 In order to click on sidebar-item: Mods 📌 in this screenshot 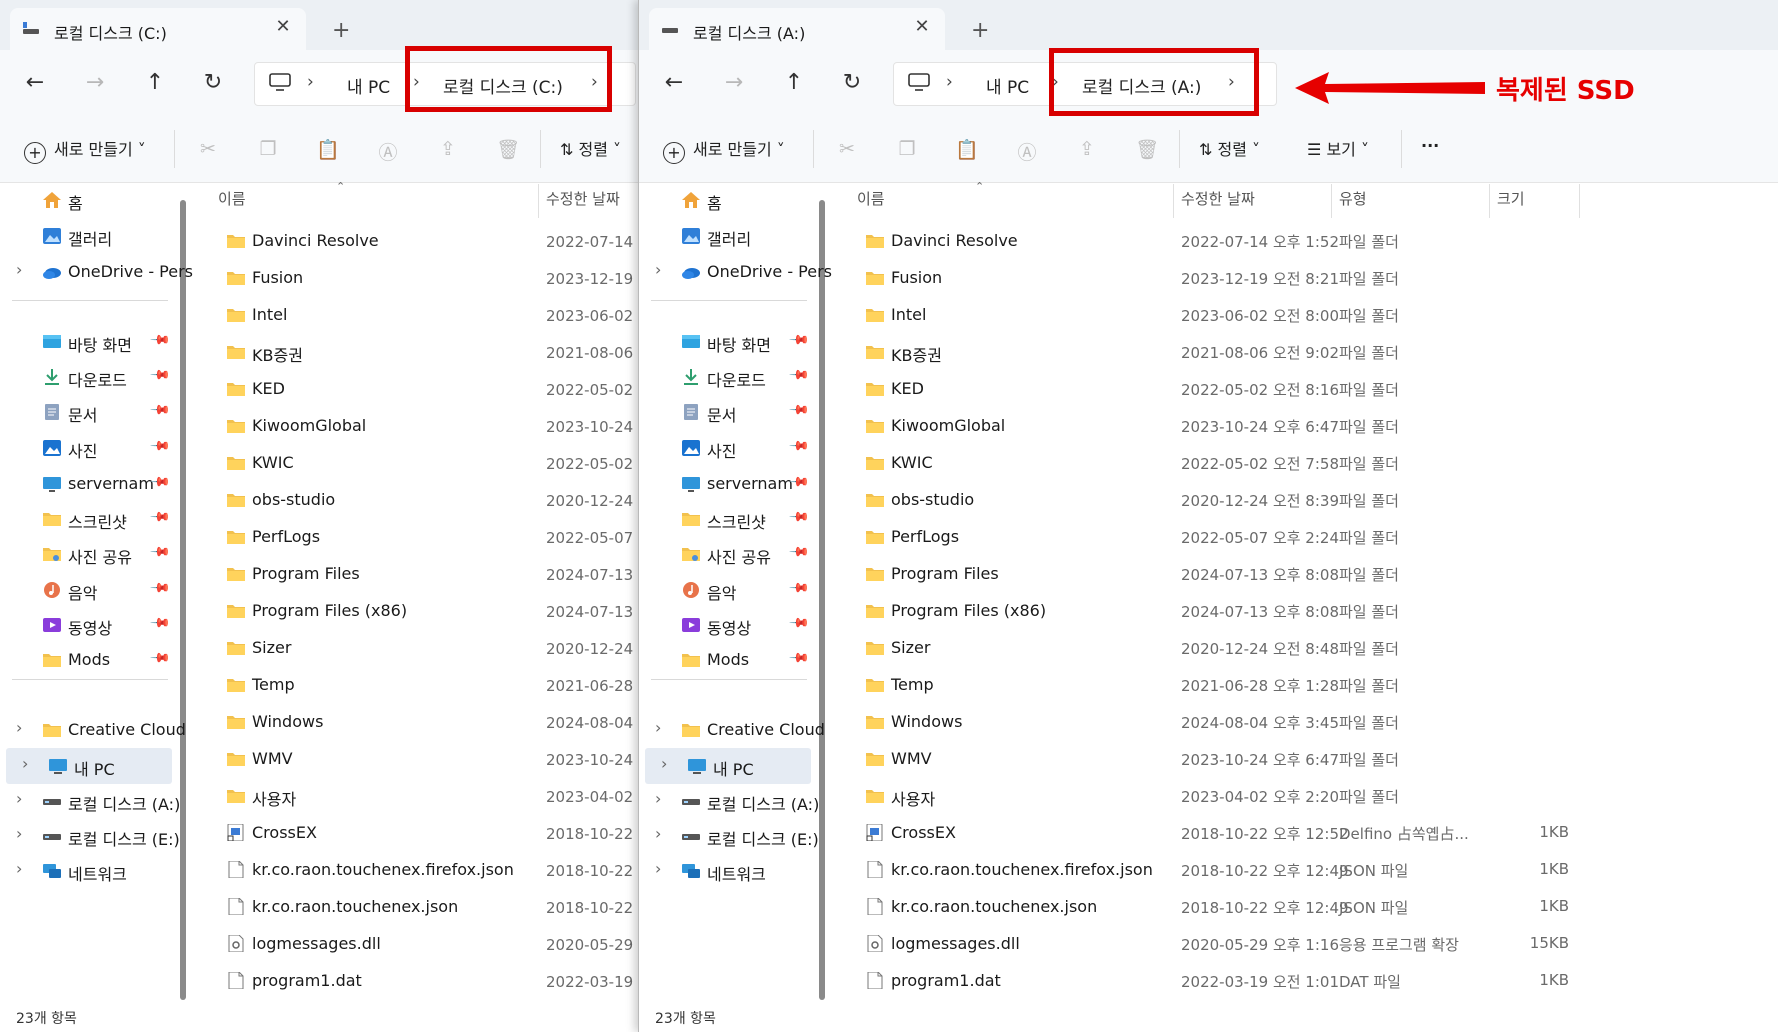, I will do `click(86, 660)`.